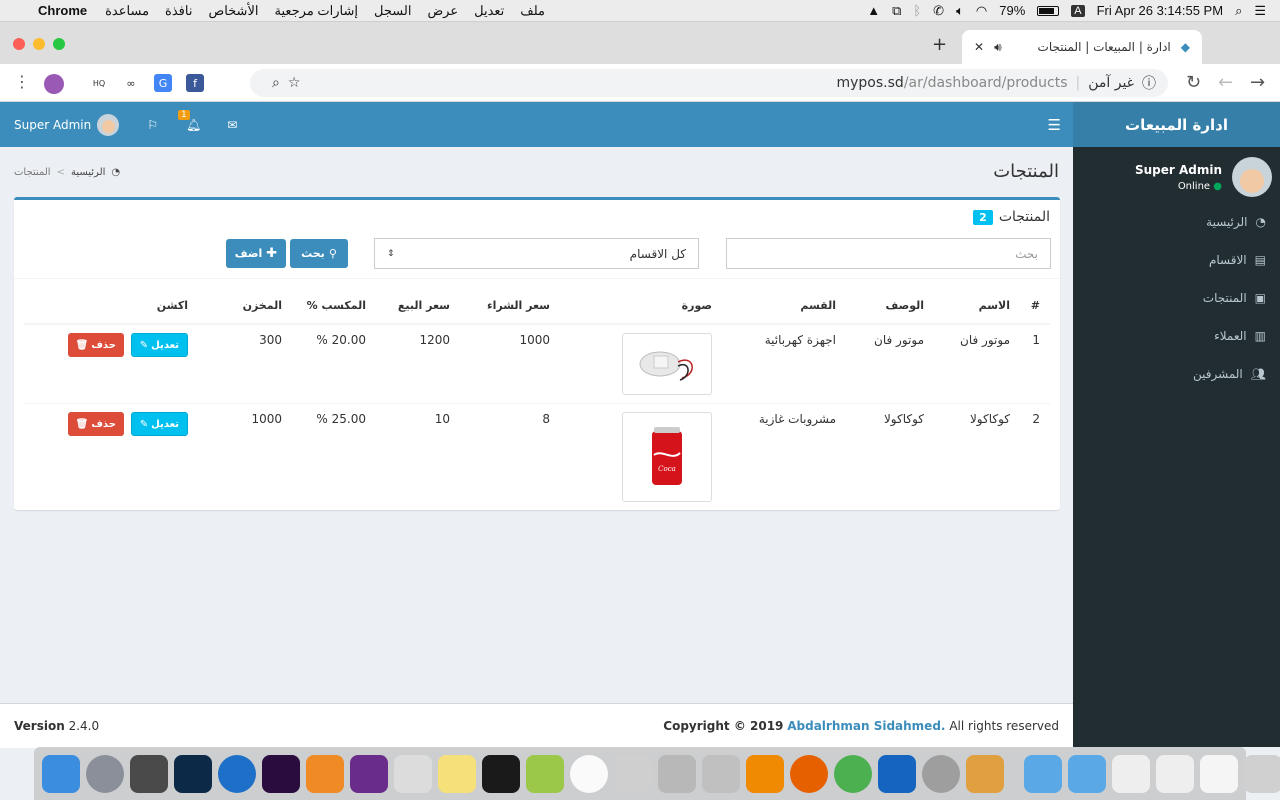  I want to click on downloads-folder-icon, so click(1087, 773).